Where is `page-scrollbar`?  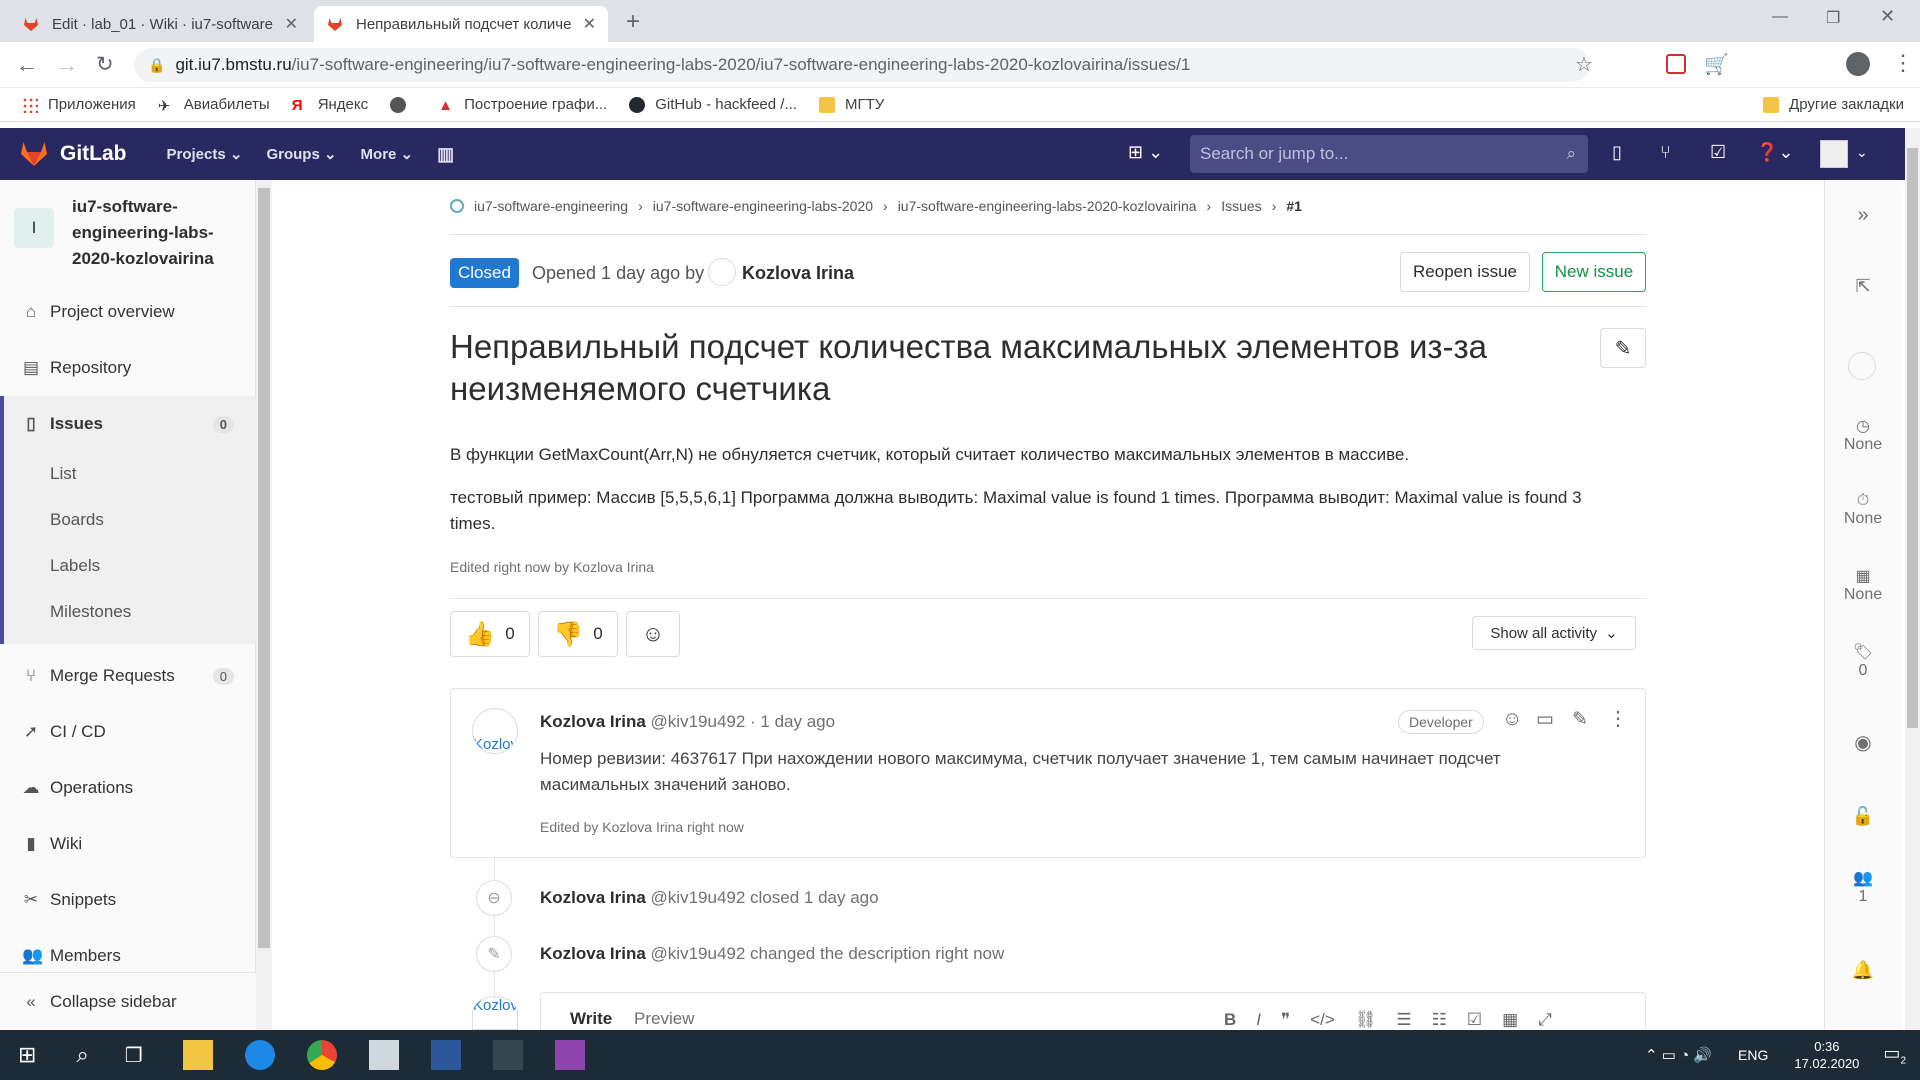 page-scrollbar is located at coordinates (1912, 579).